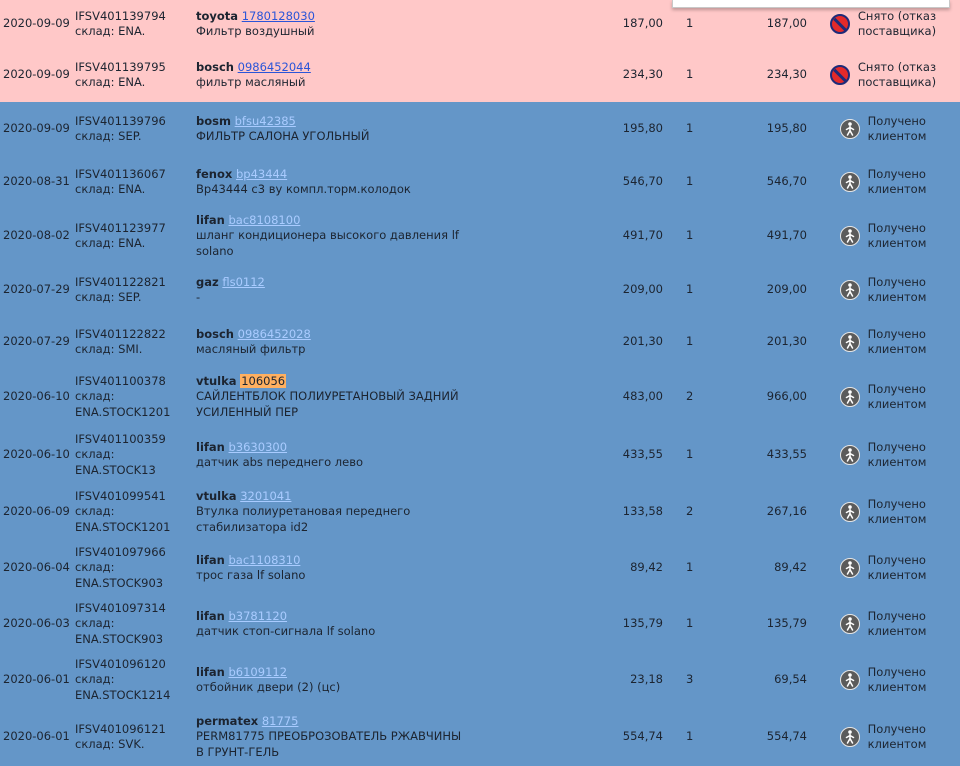  Describe the element at coordinates (265, 121) in the screenshot. I see `part-number-link: bfsu42385` at that location.